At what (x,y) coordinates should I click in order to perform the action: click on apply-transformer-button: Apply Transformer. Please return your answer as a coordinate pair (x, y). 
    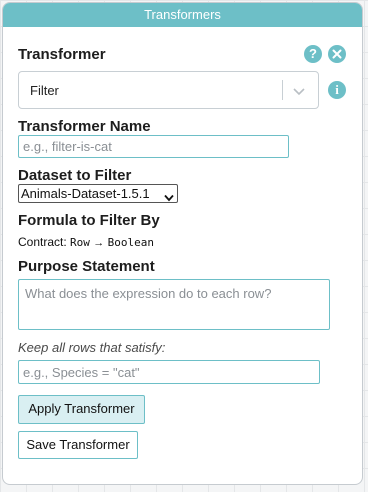
    Looking at the image, I should click on (81, 409).